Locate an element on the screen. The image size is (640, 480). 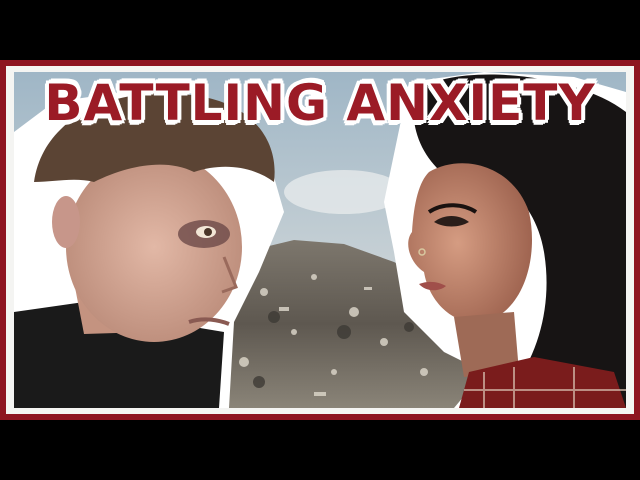
letterbox-bottom is located at coordinates (320, 450).